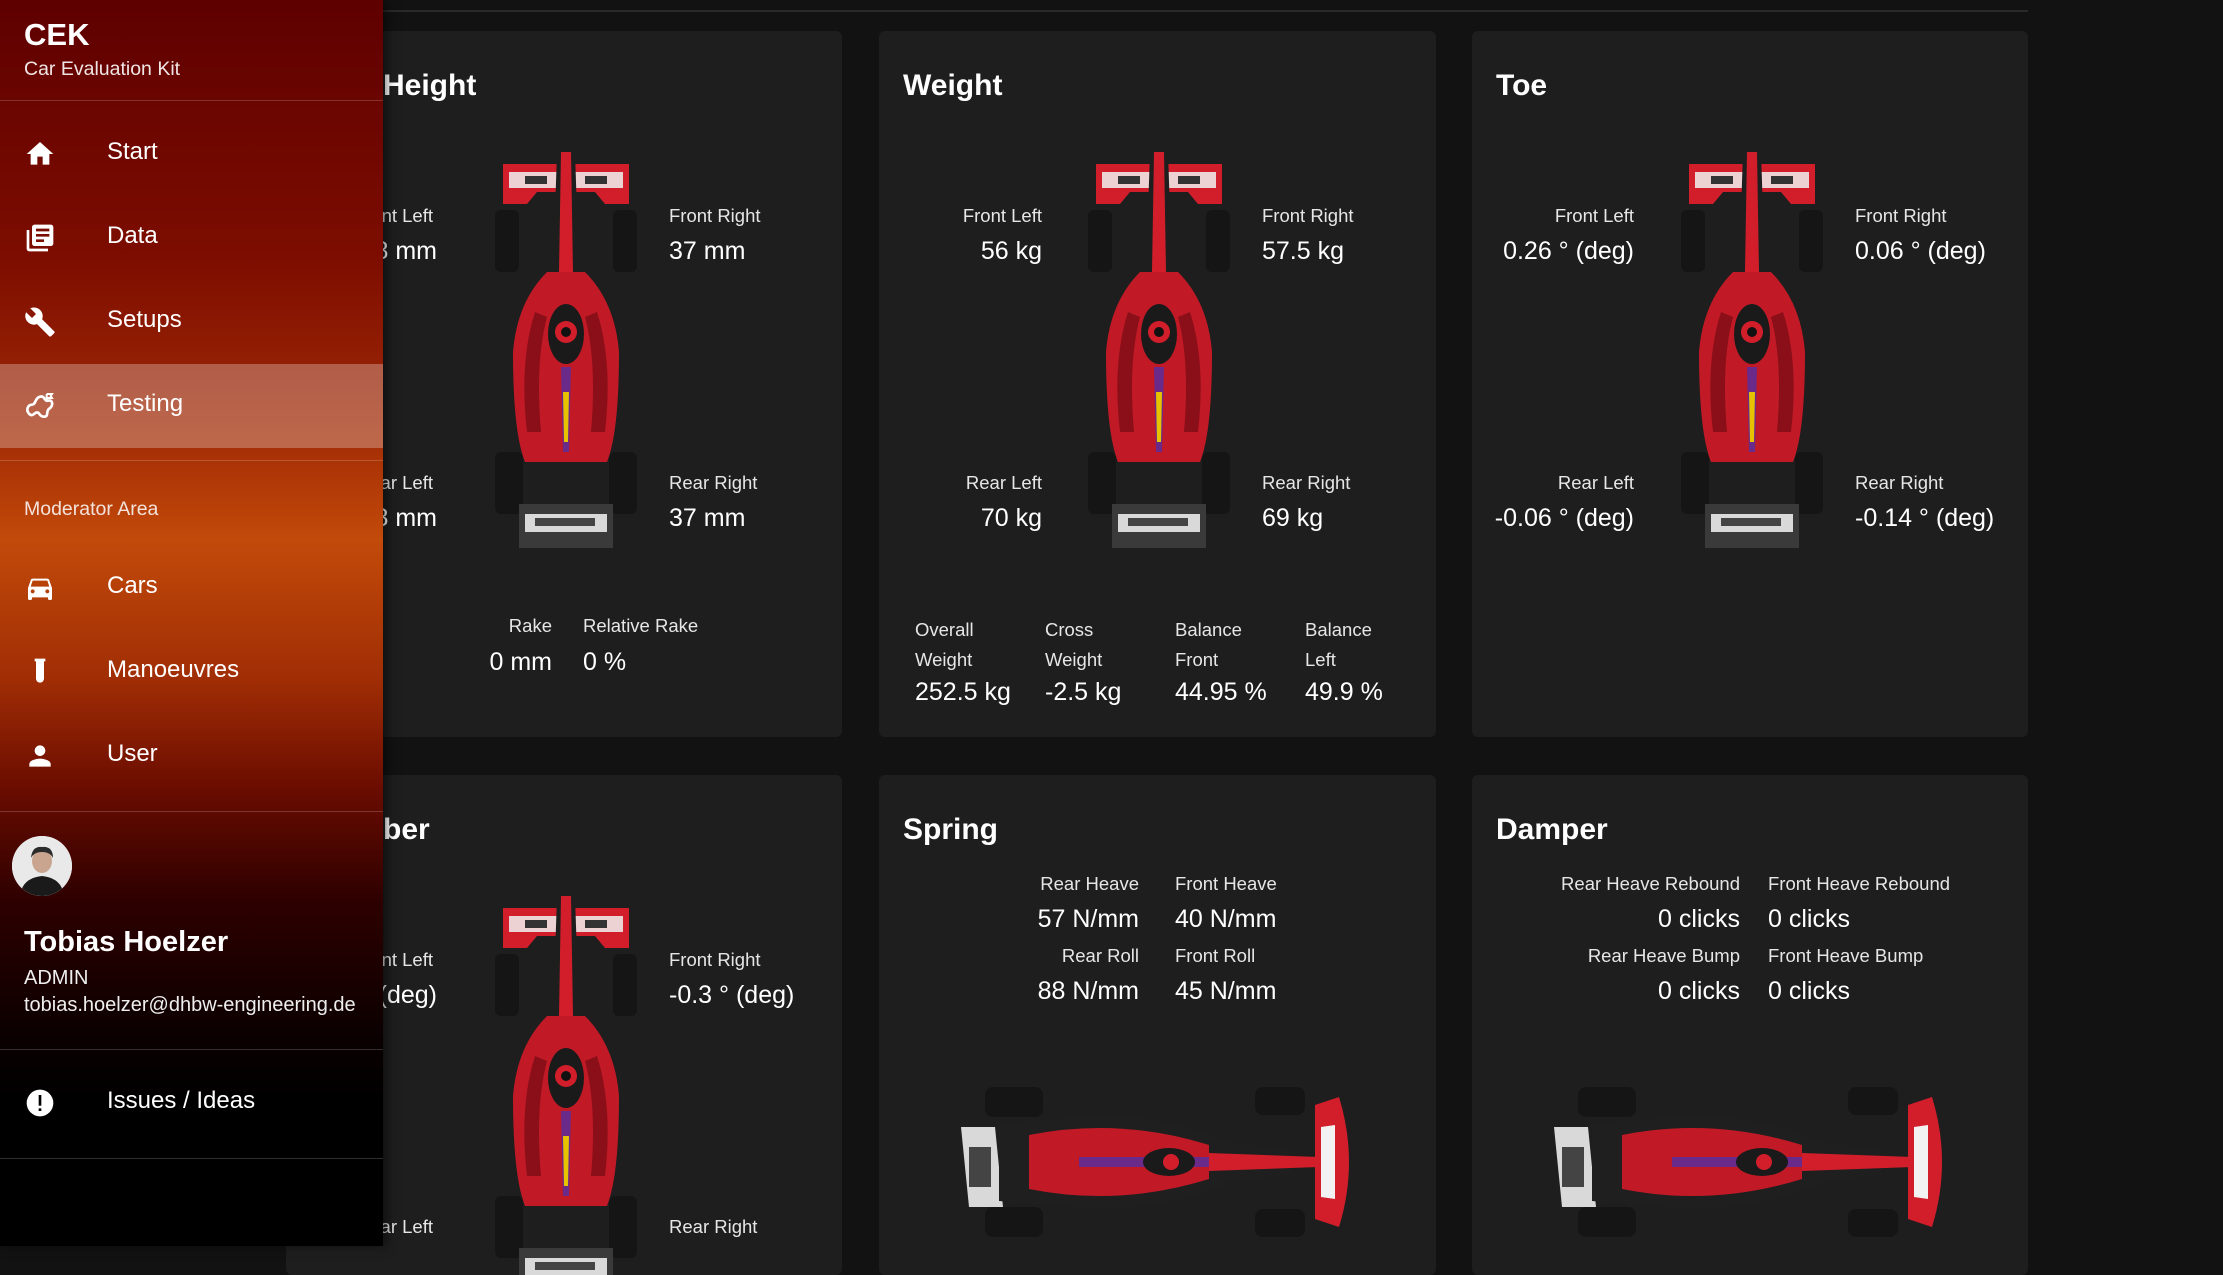 Image resolution: width=2223 pixels, height=1275 pixels. What do you see at coordinates (173, 669) in the screenshot?
I see `nav-item-label: Manoeuvres` at bounding box center [173, 669].